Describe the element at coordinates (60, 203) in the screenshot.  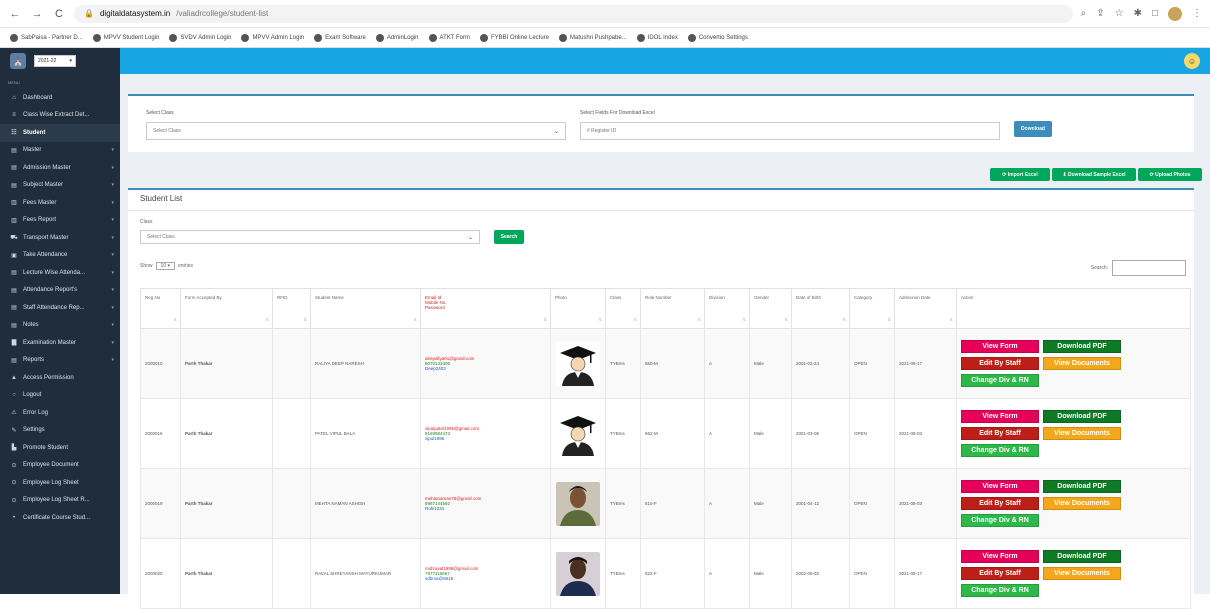
I see `sidebar-item: ▥ Fees Master ▾` at that location.